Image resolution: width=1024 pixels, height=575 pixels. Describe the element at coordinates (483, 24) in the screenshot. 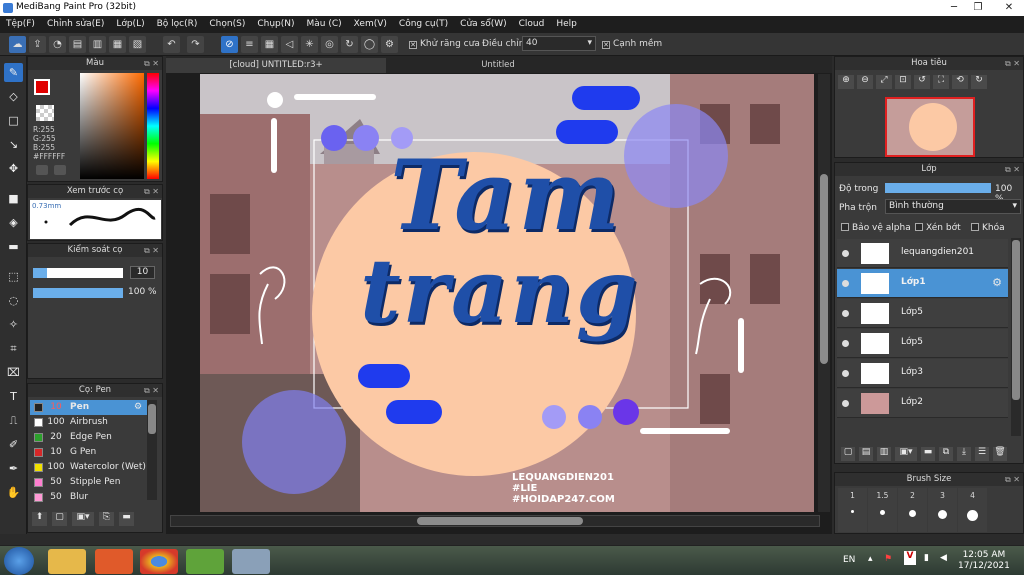

I see `menu-window: Cửa sổ(W)` at that location.